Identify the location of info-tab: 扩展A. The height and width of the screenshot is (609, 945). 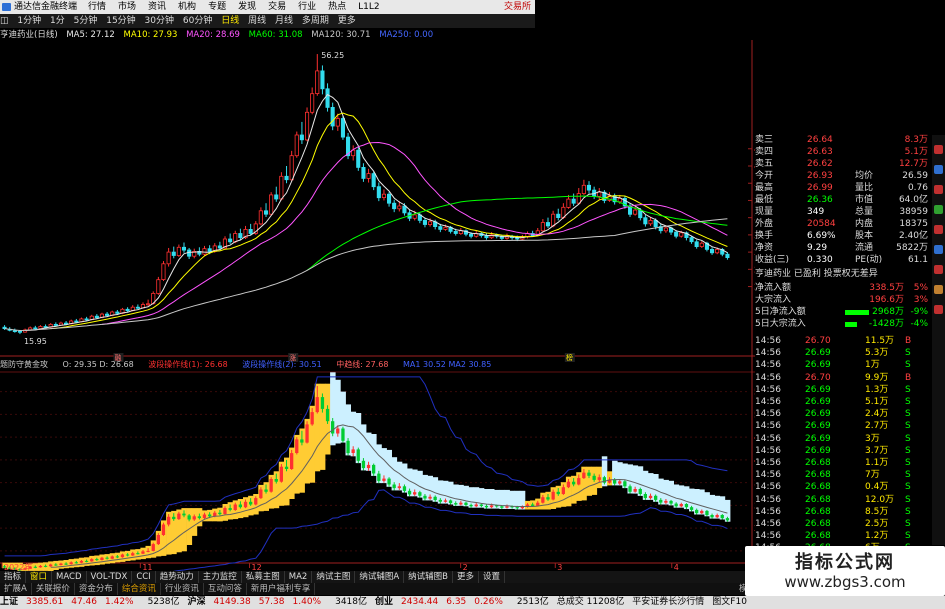
(16, 589).